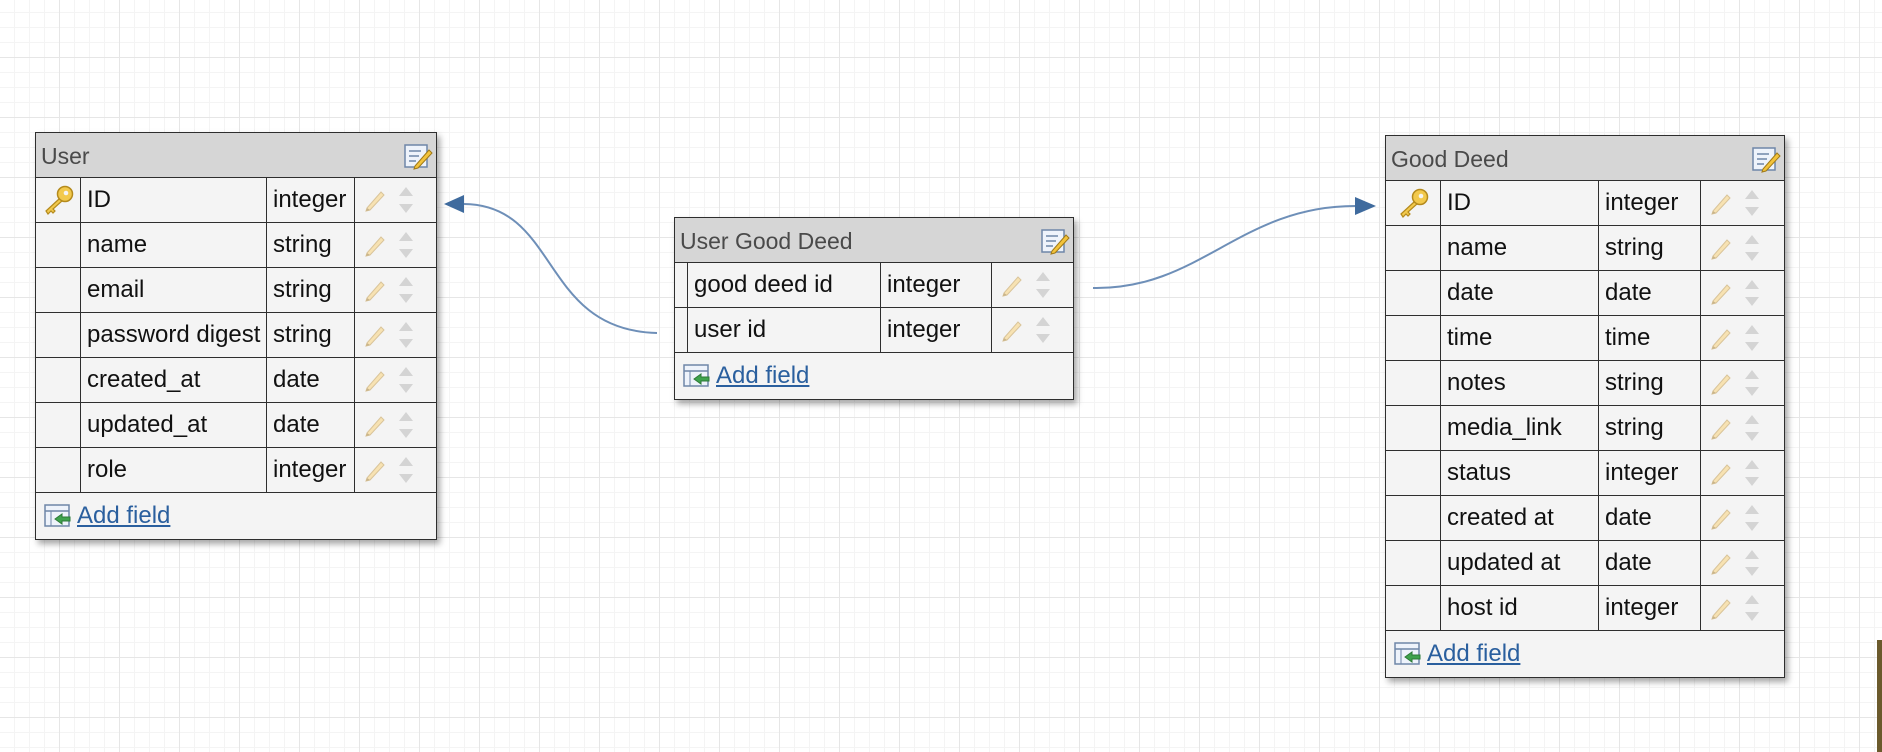  I want to click on field-name: date, so click(1520, 293).